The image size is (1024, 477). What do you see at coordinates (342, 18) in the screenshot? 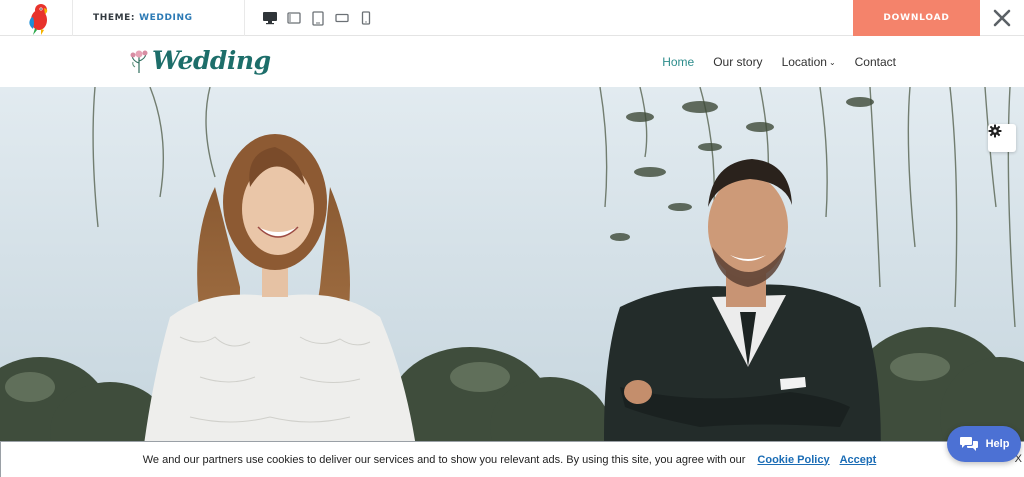
I see `tablet-landscape-icon` at bounding box center [342, 18].